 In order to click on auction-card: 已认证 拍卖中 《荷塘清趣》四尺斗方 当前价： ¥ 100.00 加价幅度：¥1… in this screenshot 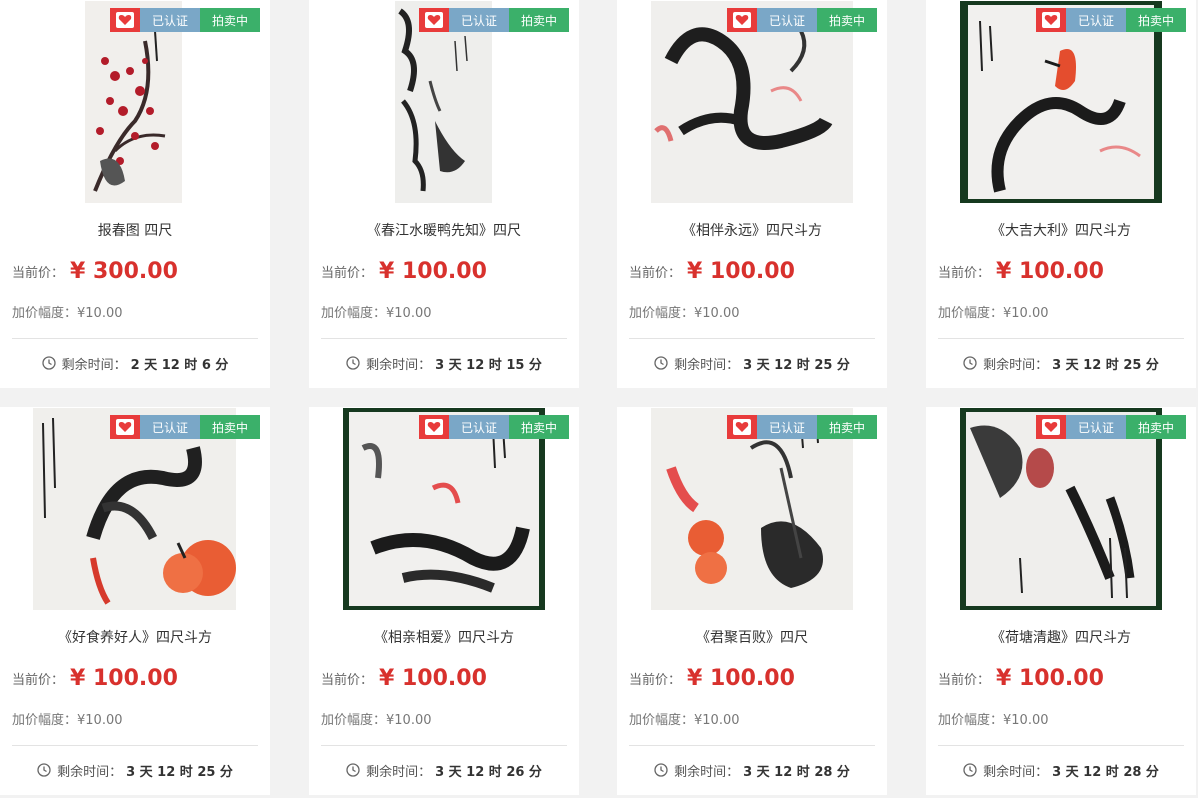, I will do `click(1061, 601)`.